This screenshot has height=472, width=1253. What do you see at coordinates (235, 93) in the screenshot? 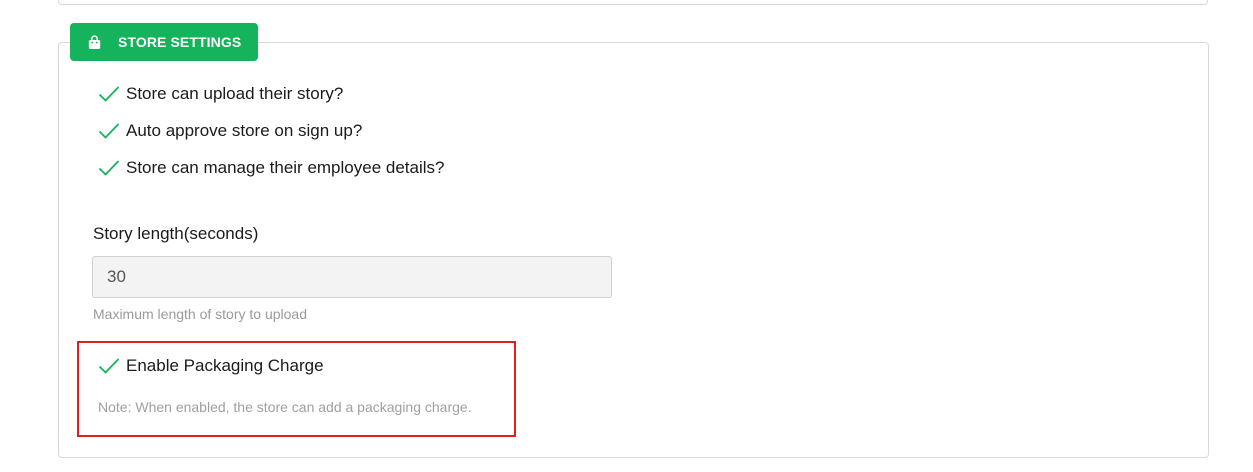
I see `option-label: Store can upload their story?` at bounding box center [235, 93].